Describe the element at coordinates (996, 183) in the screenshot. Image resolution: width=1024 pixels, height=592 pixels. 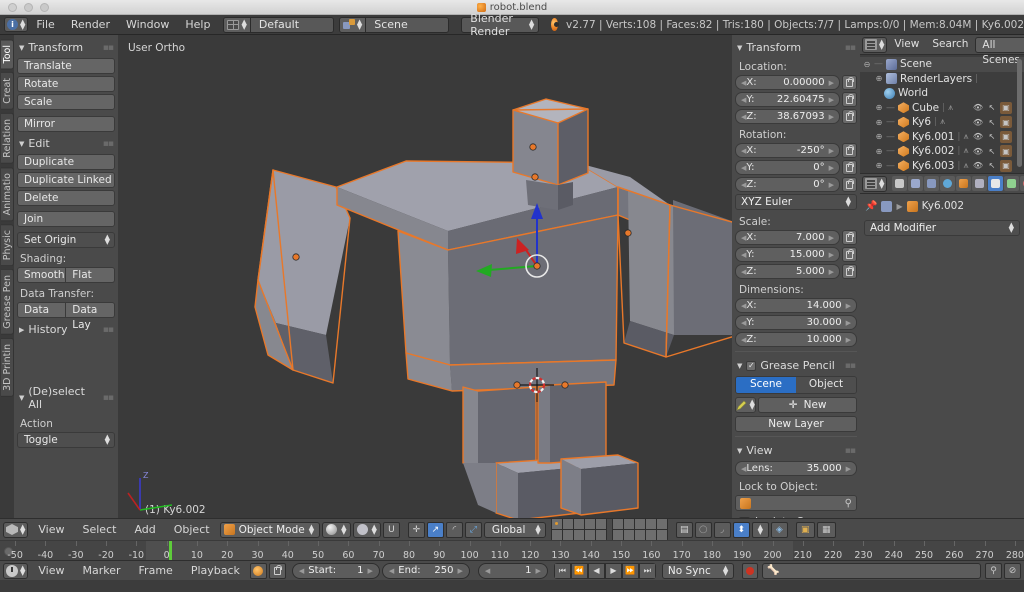
I see `tab-modifiers` at that location.